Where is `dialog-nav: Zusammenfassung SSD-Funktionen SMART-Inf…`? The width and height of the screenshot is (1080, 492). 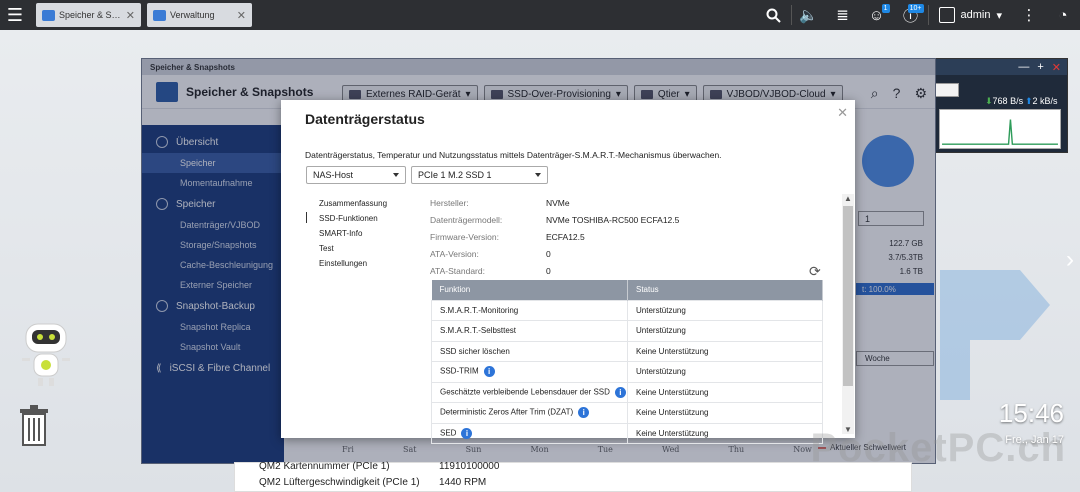
dialog-nav: Zusammenfassung SSD-Funktionen SMART-Inf… is located at coordinates (353, 233).